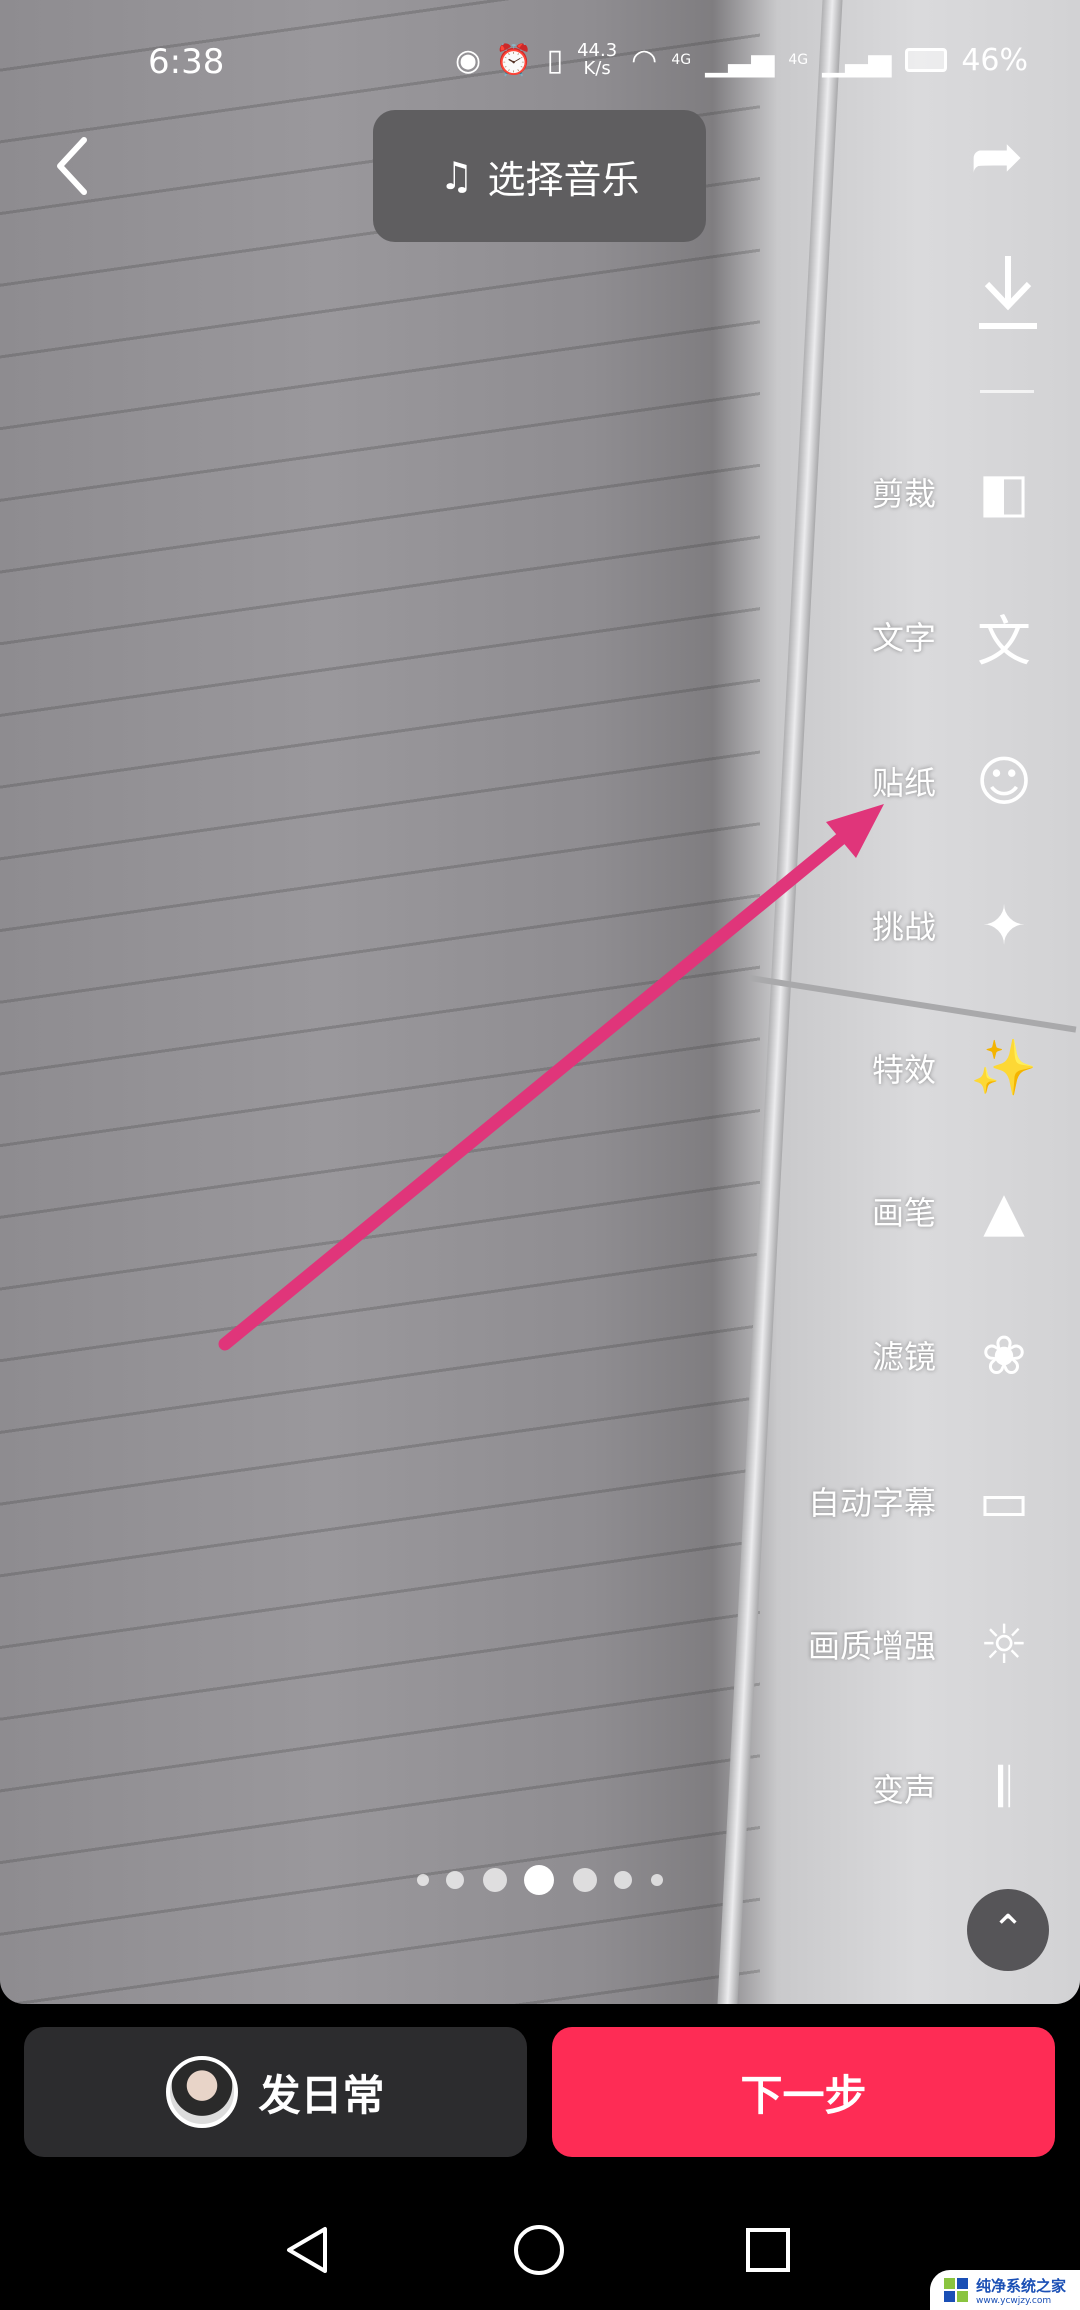  I want to click on watermark-logo, so click(956, 2290).